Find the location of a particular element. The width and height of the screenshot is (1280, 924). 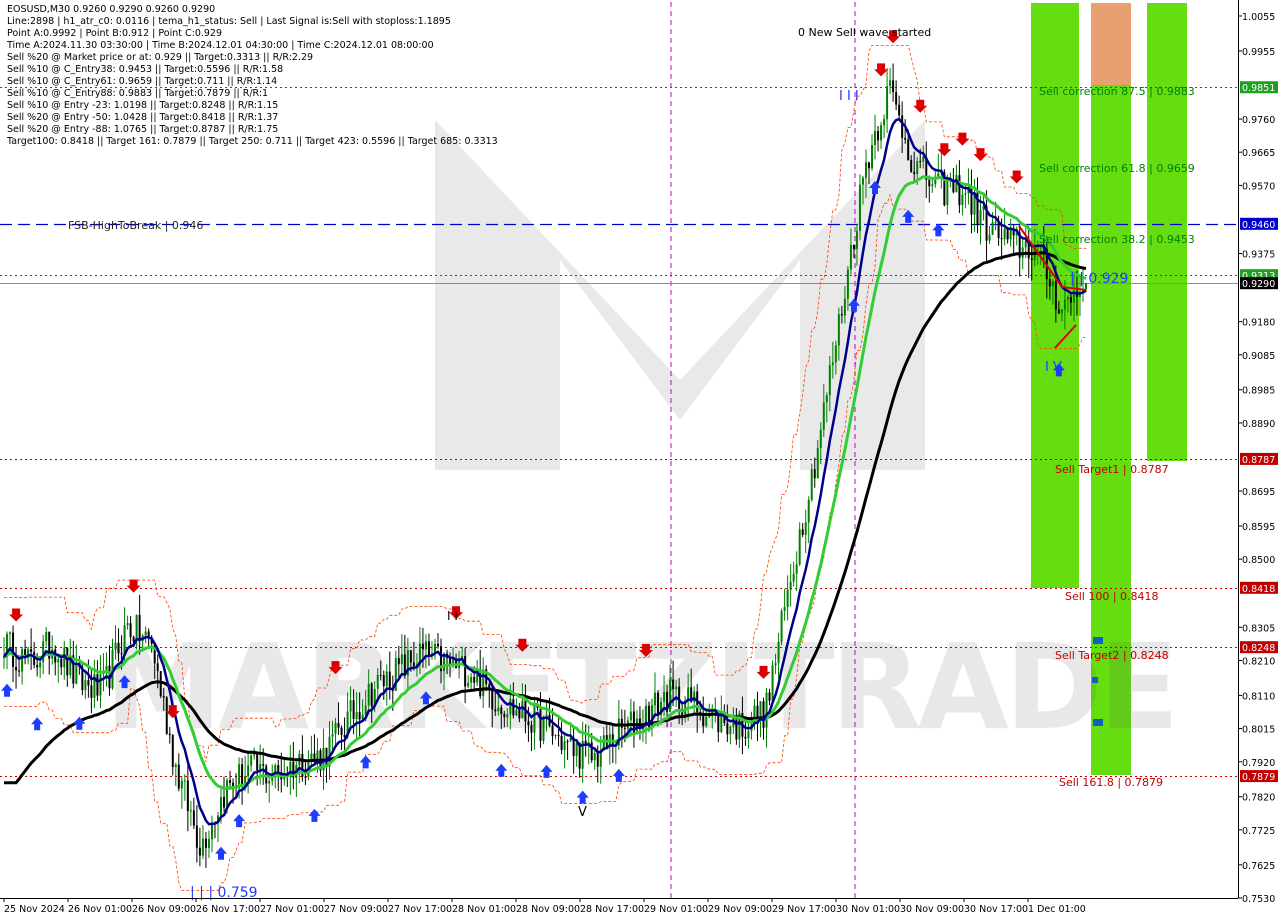

time-tick-label: 25 Nov 2024 is located at coordinates (34, 909).